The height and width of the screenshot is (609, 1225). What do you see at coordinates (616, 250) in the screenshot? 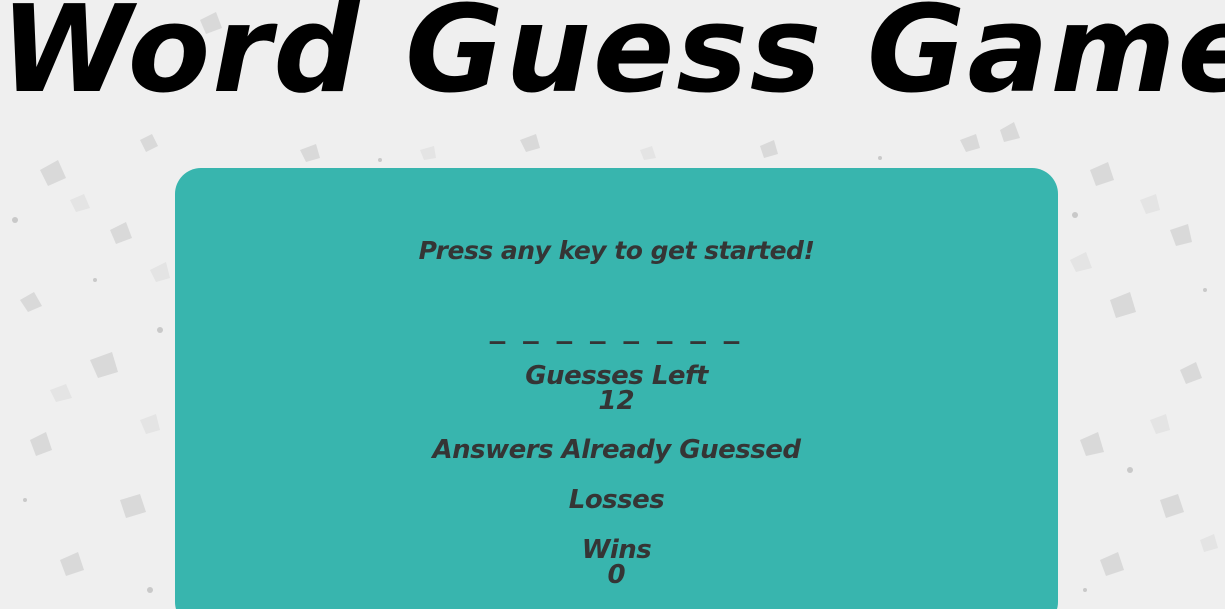
I see `instructions-text: Press any key to get started!` at bounding box center [616, 250].